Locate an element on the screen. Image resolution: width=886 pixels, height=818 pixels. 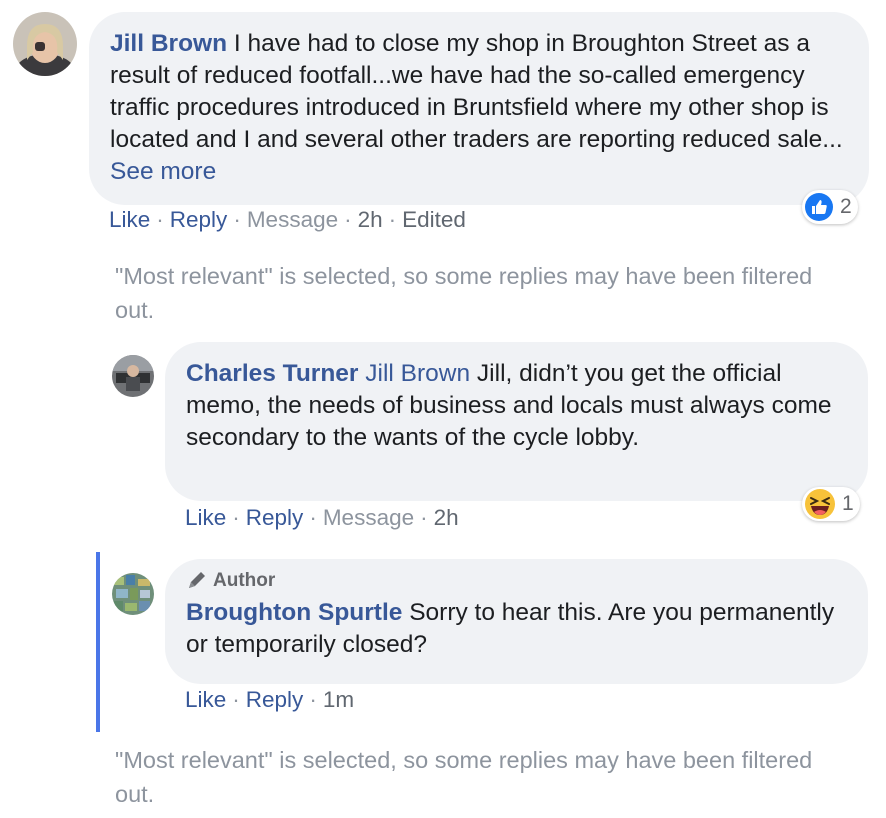
mention-link: Jill Brown is located at coordinates (417, 373).